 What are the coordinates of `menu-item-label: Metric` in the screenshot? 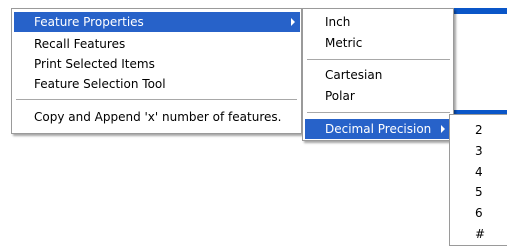 It's located at (344, 43).